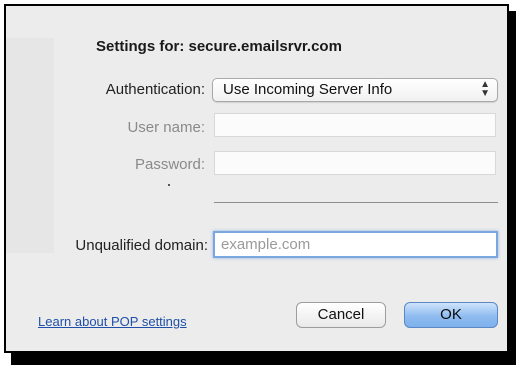 The width and height of the screenshot is (525, 368). Describe the element at coordinates (341, 315) in the screenshot. I see `cancel-button: Cancel` at that location.